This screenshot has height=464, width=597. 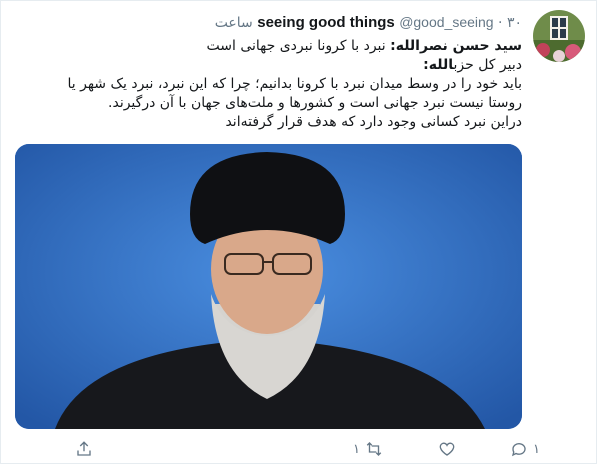 What do you see at coordinates (559, 36) in the screenshot?
I see `avatar` at bounding box center [559, 36].